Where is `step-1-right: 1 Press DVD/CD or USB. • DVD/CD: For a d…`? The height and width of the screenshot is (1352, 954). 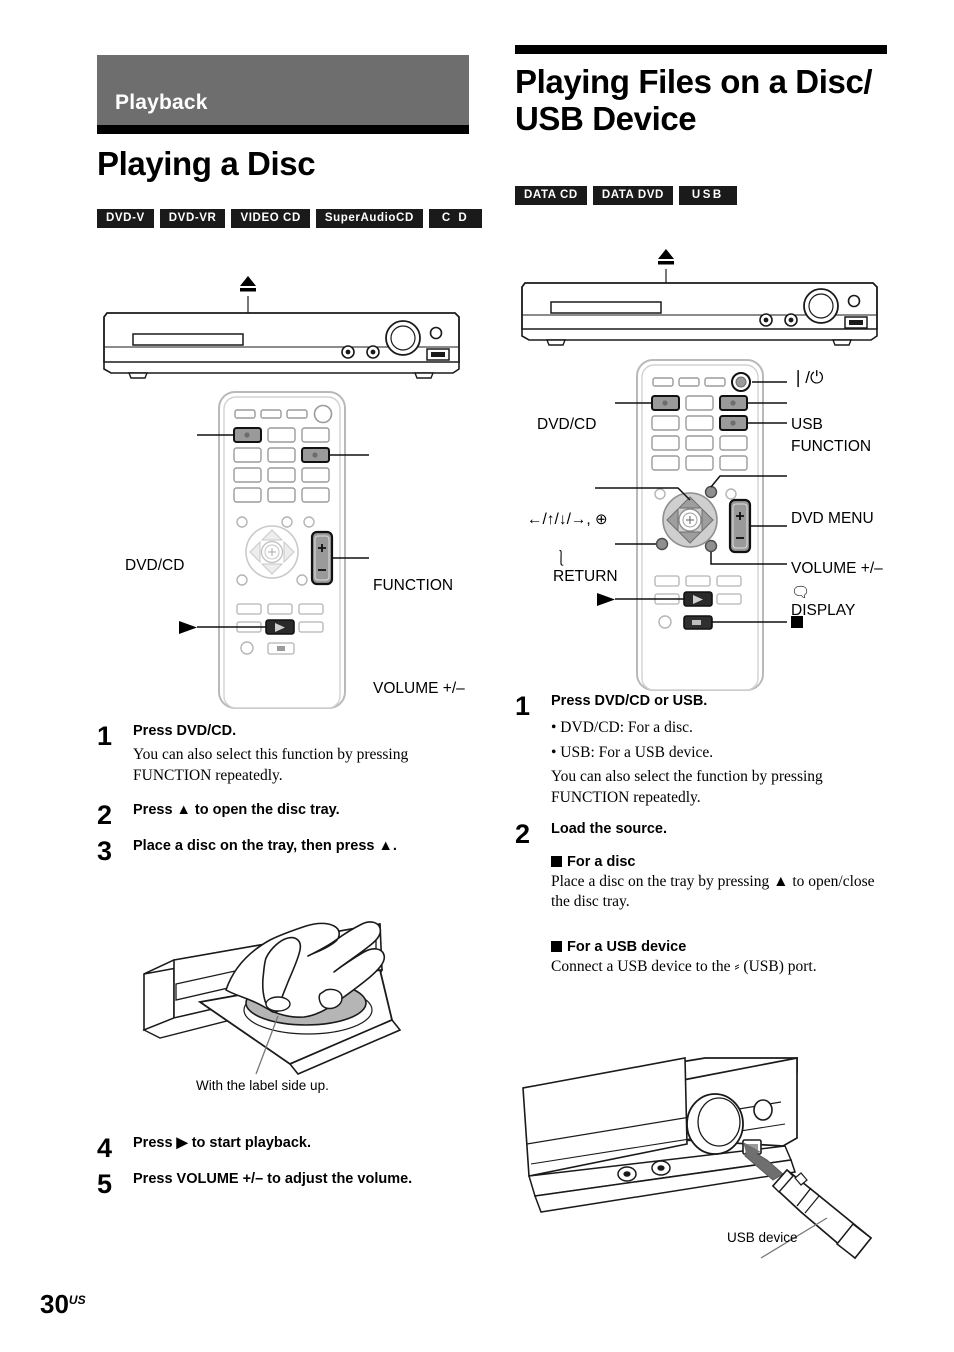 step-1-right: 1 Press DVD/CD or USB. • DVD/CD: For a d… is located at coordinates (704, 750).